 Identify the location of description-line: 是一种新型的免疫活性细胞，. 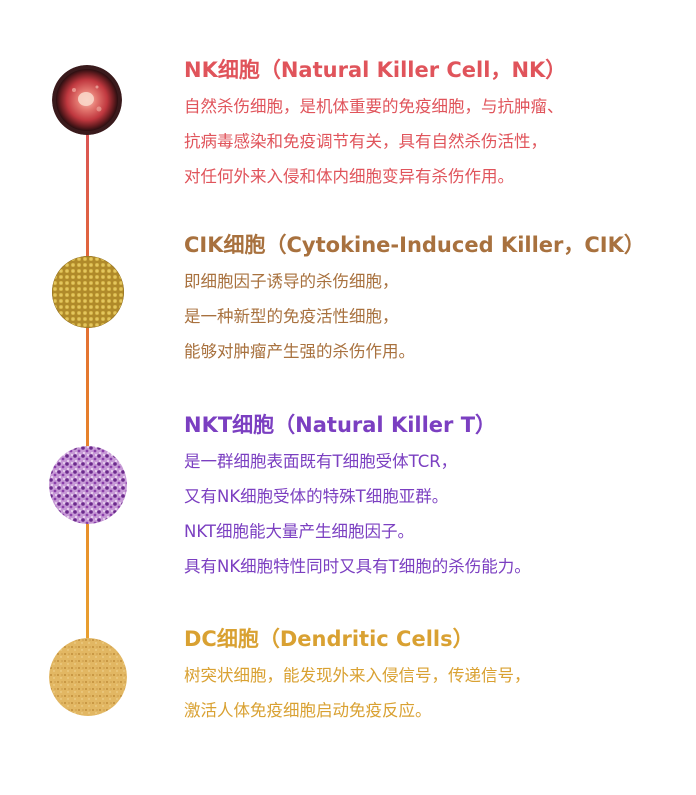
(291, 316).